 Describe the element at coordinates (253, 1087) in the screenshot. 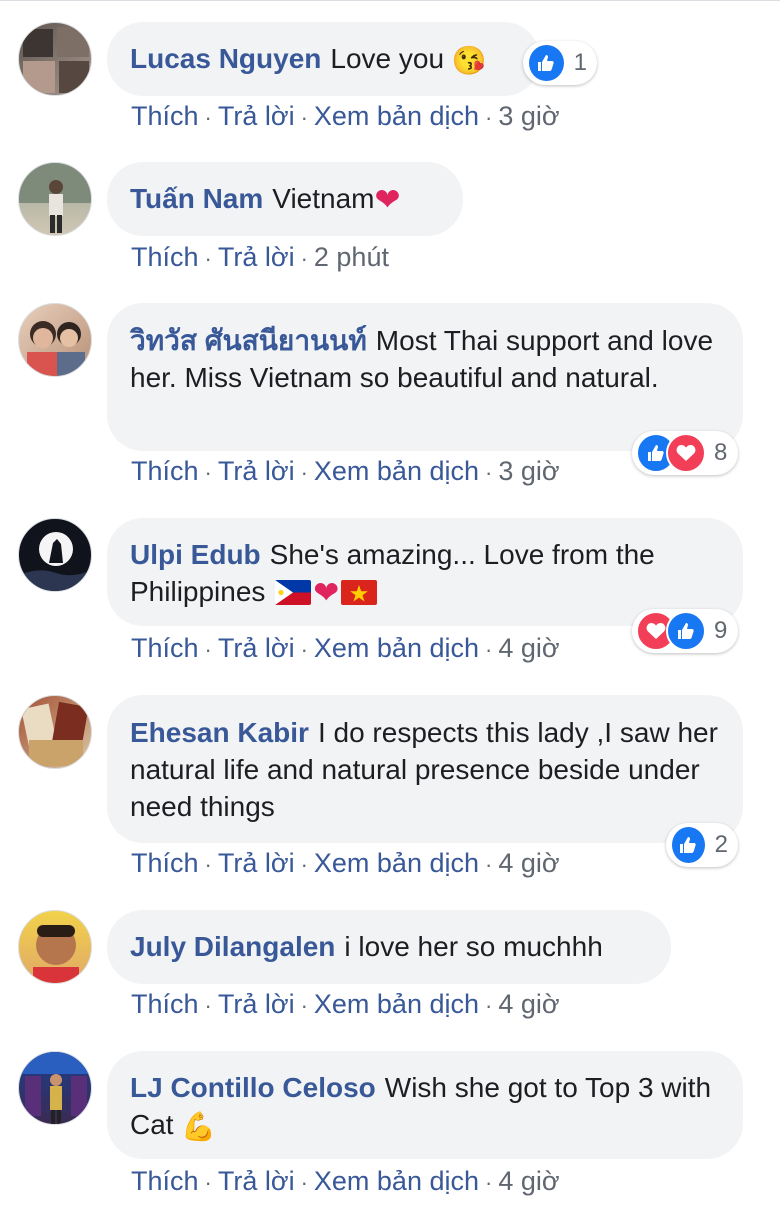

I see `comment-author: LJ Contillo Celoso` at that location.